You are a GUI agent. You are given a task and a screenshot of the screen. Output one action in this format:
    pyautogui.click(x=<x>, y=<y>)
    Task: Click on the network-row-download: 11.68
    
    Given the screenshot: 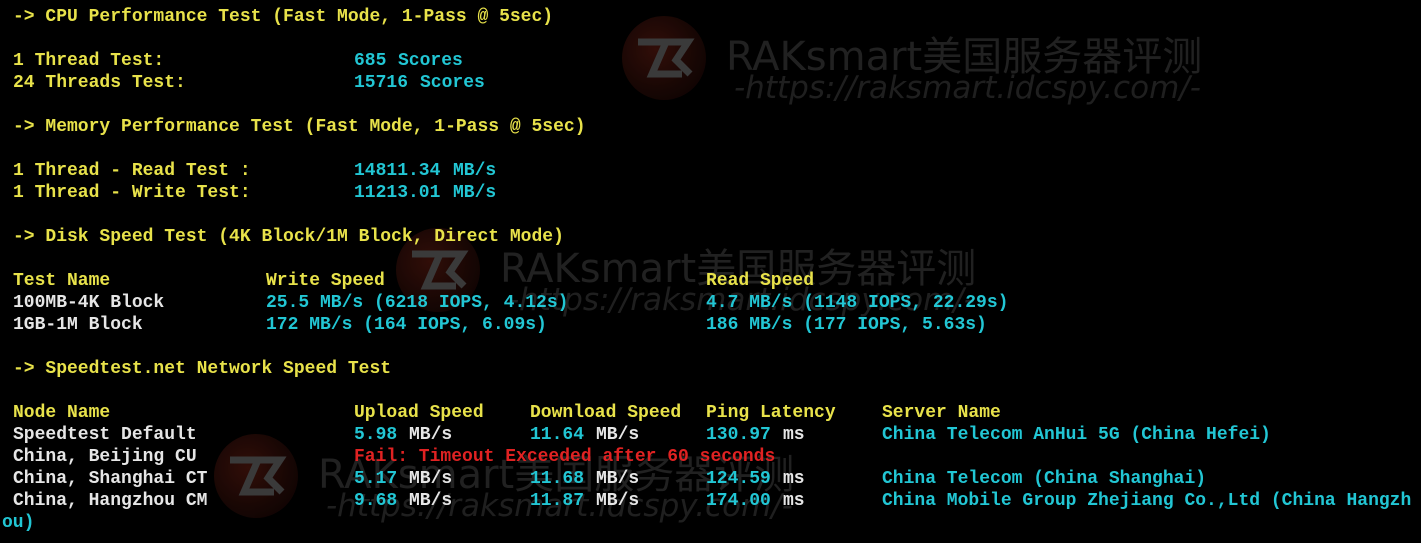 What is the action you would take?
    pyautogui.click(x=557, y=479)
    